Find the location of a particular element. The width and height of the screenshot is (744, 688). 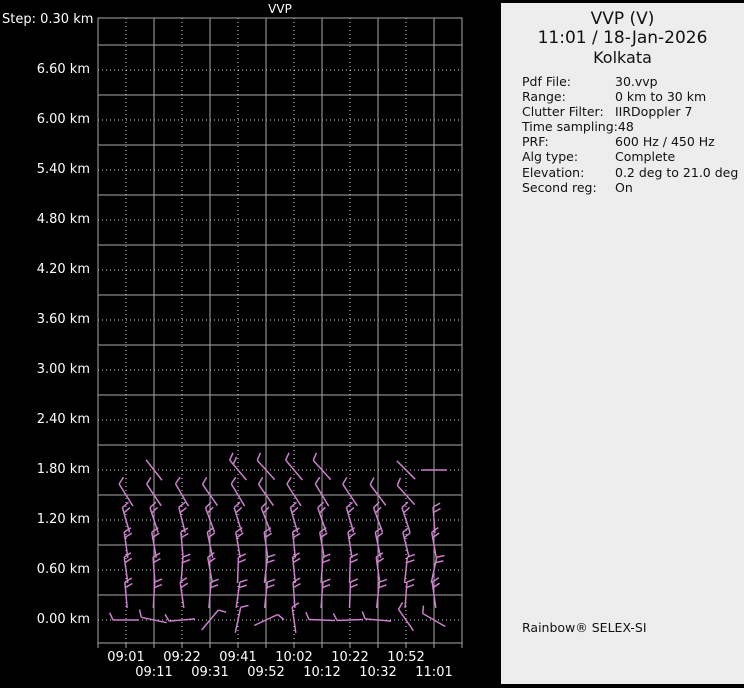

field-row: Alg type: Complete is located at coordinates (633, 156).